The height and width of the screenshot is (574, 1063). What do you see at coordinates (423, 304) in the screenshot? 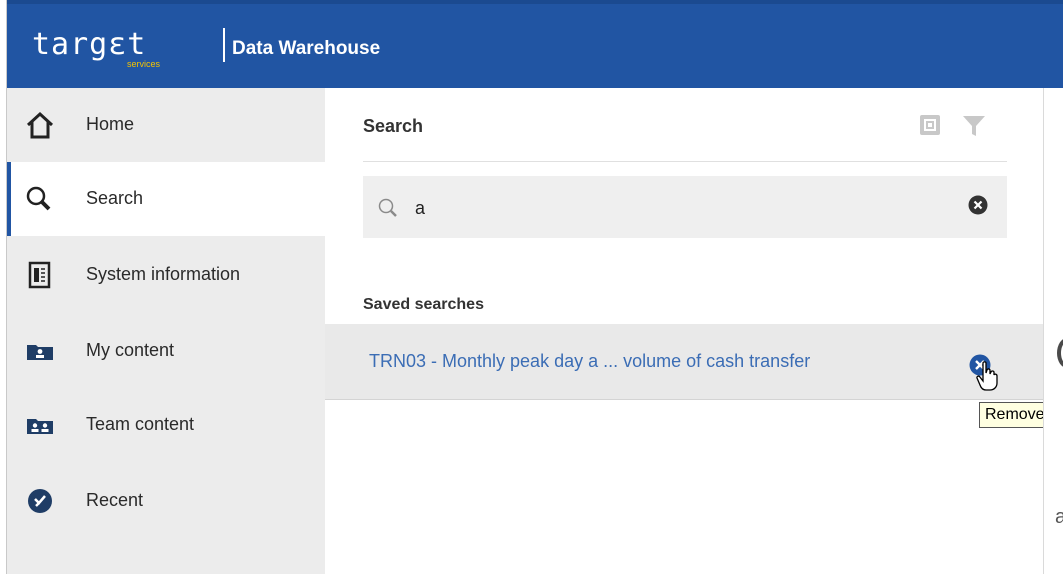
I see `saved-searches-heading: Saved searches` at bounding box center [423, 304].